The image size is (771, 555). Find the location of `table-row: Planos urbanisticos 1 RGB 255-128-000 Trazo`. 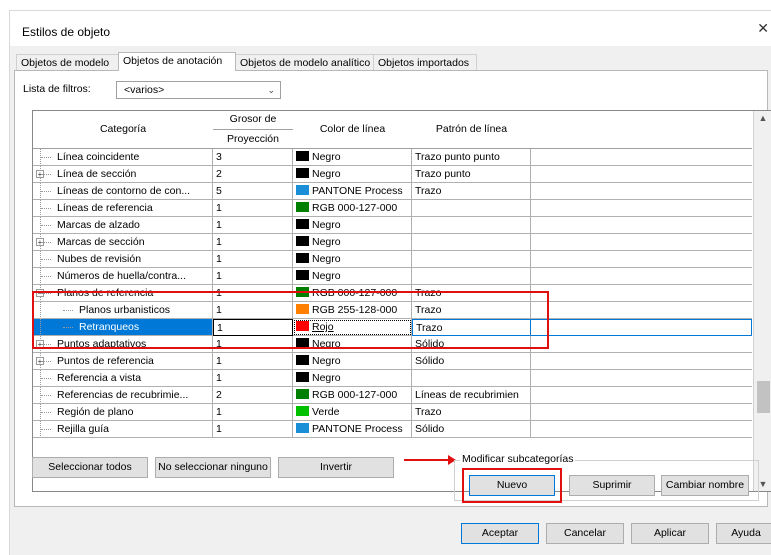

table-row: Planos urbanisticos 1 RGB 255-128-000 Trazo is located at coordinates (392, 310).